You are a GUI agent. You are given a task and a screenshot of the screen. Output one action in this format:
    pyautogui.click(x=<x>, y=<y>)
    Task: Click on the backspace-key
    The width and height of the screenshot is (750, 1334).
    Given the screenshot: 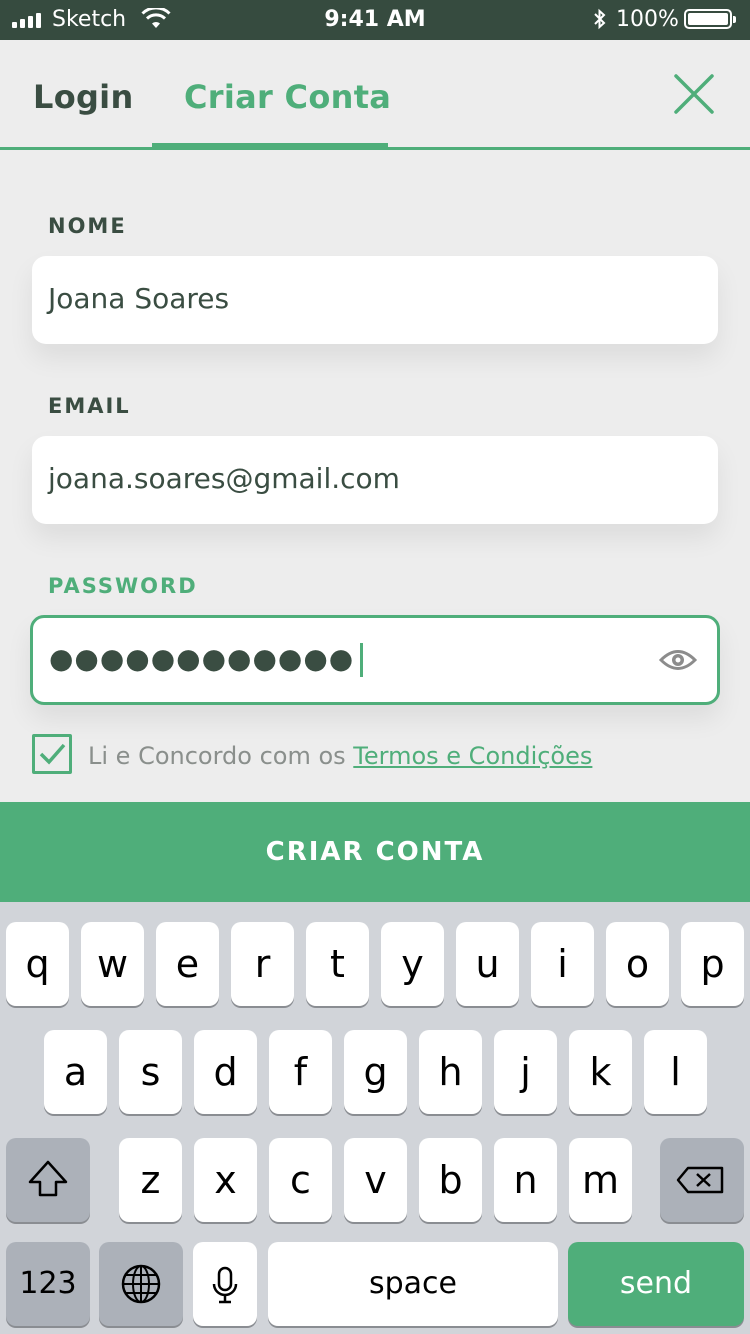 What is the action you would take?
    pyautogui.click(x=702, y=1180)
    